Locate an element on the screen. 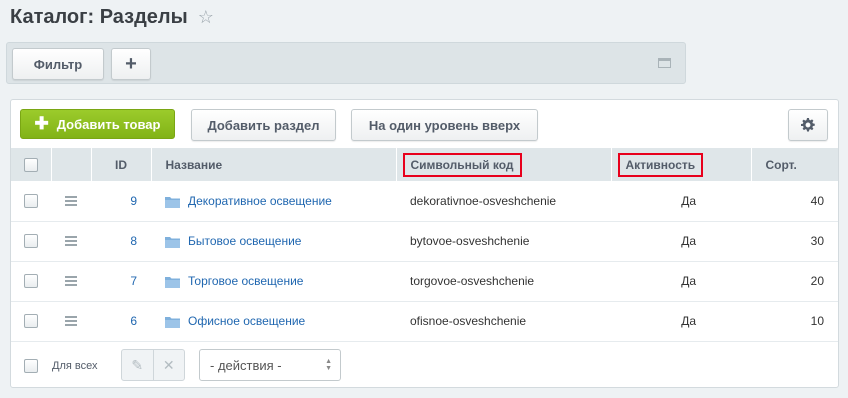  row-name-link: Бытовое освещение is located at coordinates (244, 241).